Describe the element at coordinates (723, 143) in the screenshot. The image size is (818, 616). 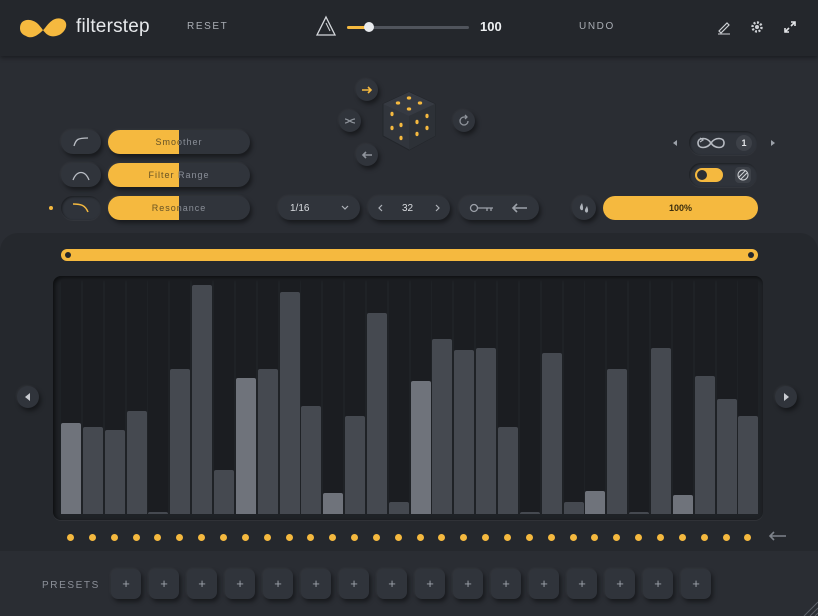
I see `loop-control: 1` at that location.